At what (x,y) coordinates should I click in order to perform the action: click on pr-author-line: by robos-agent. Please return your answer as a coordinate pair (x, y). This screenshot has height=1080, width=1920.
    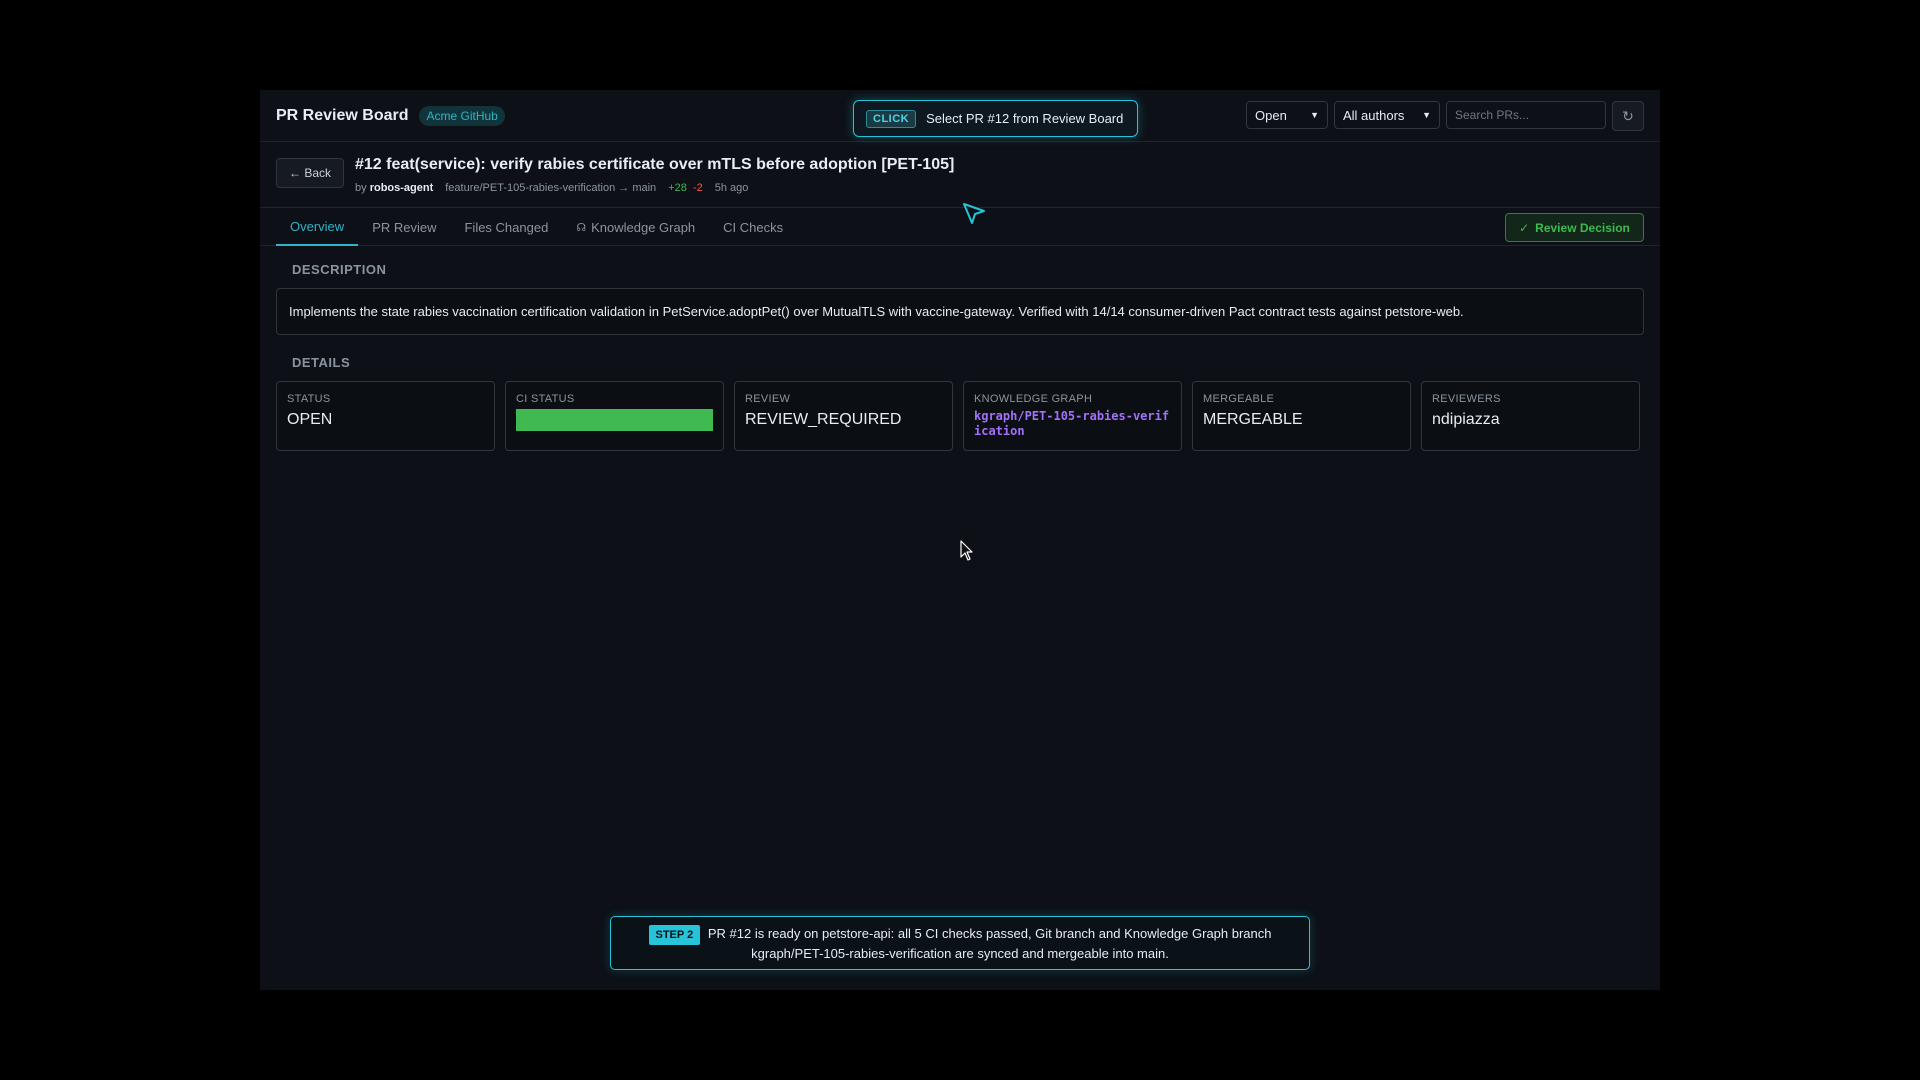
    Looking at the image, I should click on (394, 188).